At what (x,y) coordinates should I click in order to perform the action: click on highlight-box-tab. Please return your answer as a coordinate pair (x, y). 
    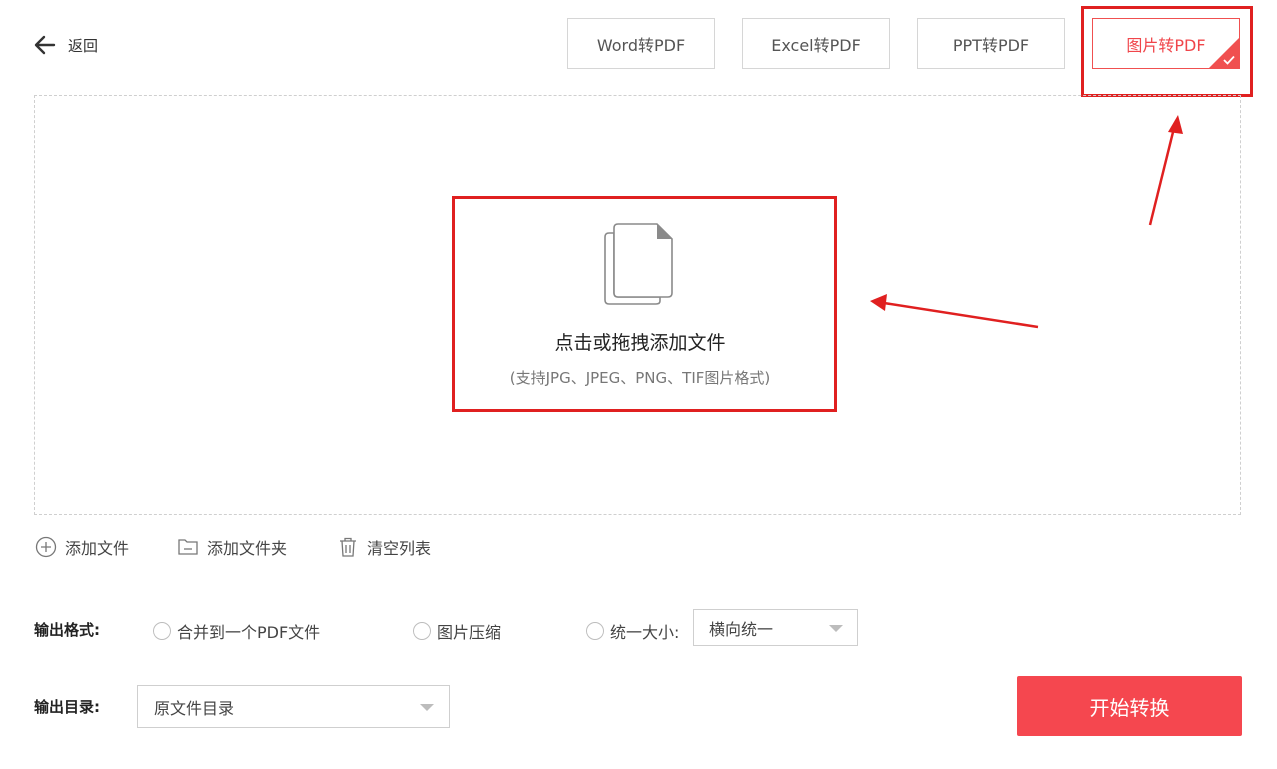
    Looking at the image, I should click on (1167, 51).